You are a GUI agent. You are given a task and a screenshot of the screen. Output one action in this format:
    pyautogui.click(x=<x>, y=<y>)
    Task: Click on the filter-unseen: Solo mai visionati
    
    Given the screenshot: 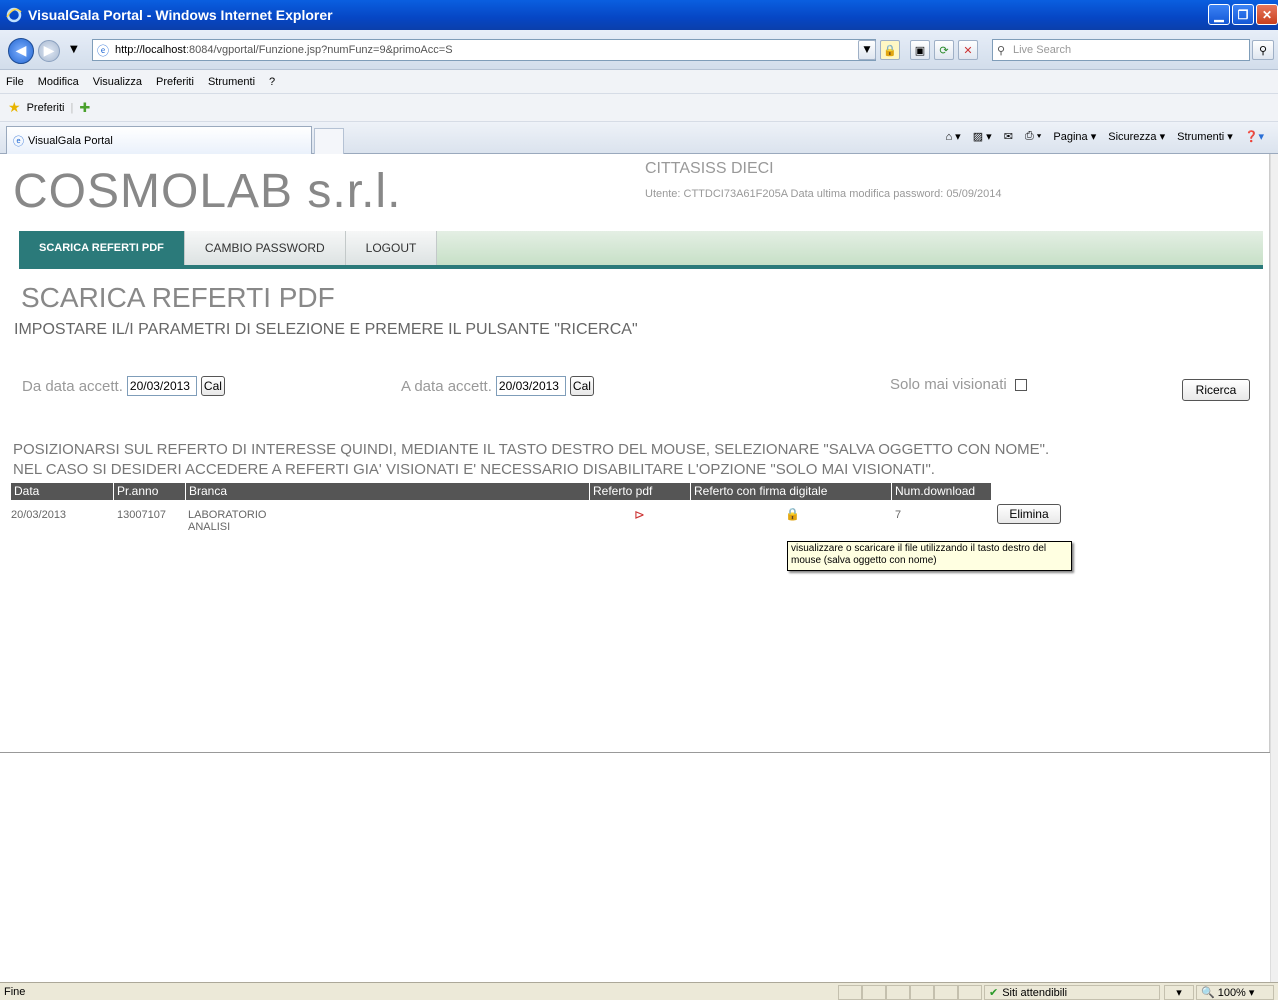 What is the action you would take?
    pyautogui.click(x=958, y=384)
    